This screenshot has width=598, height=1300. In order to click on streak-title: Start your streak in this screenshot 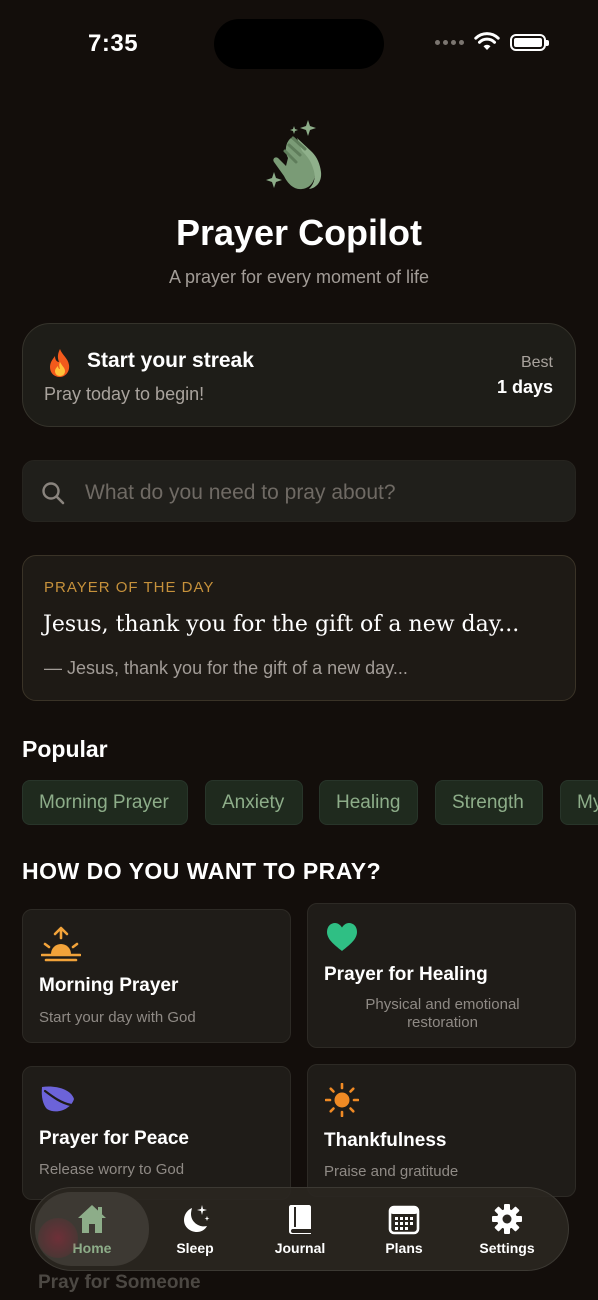, I will do `click(170, 360)`.